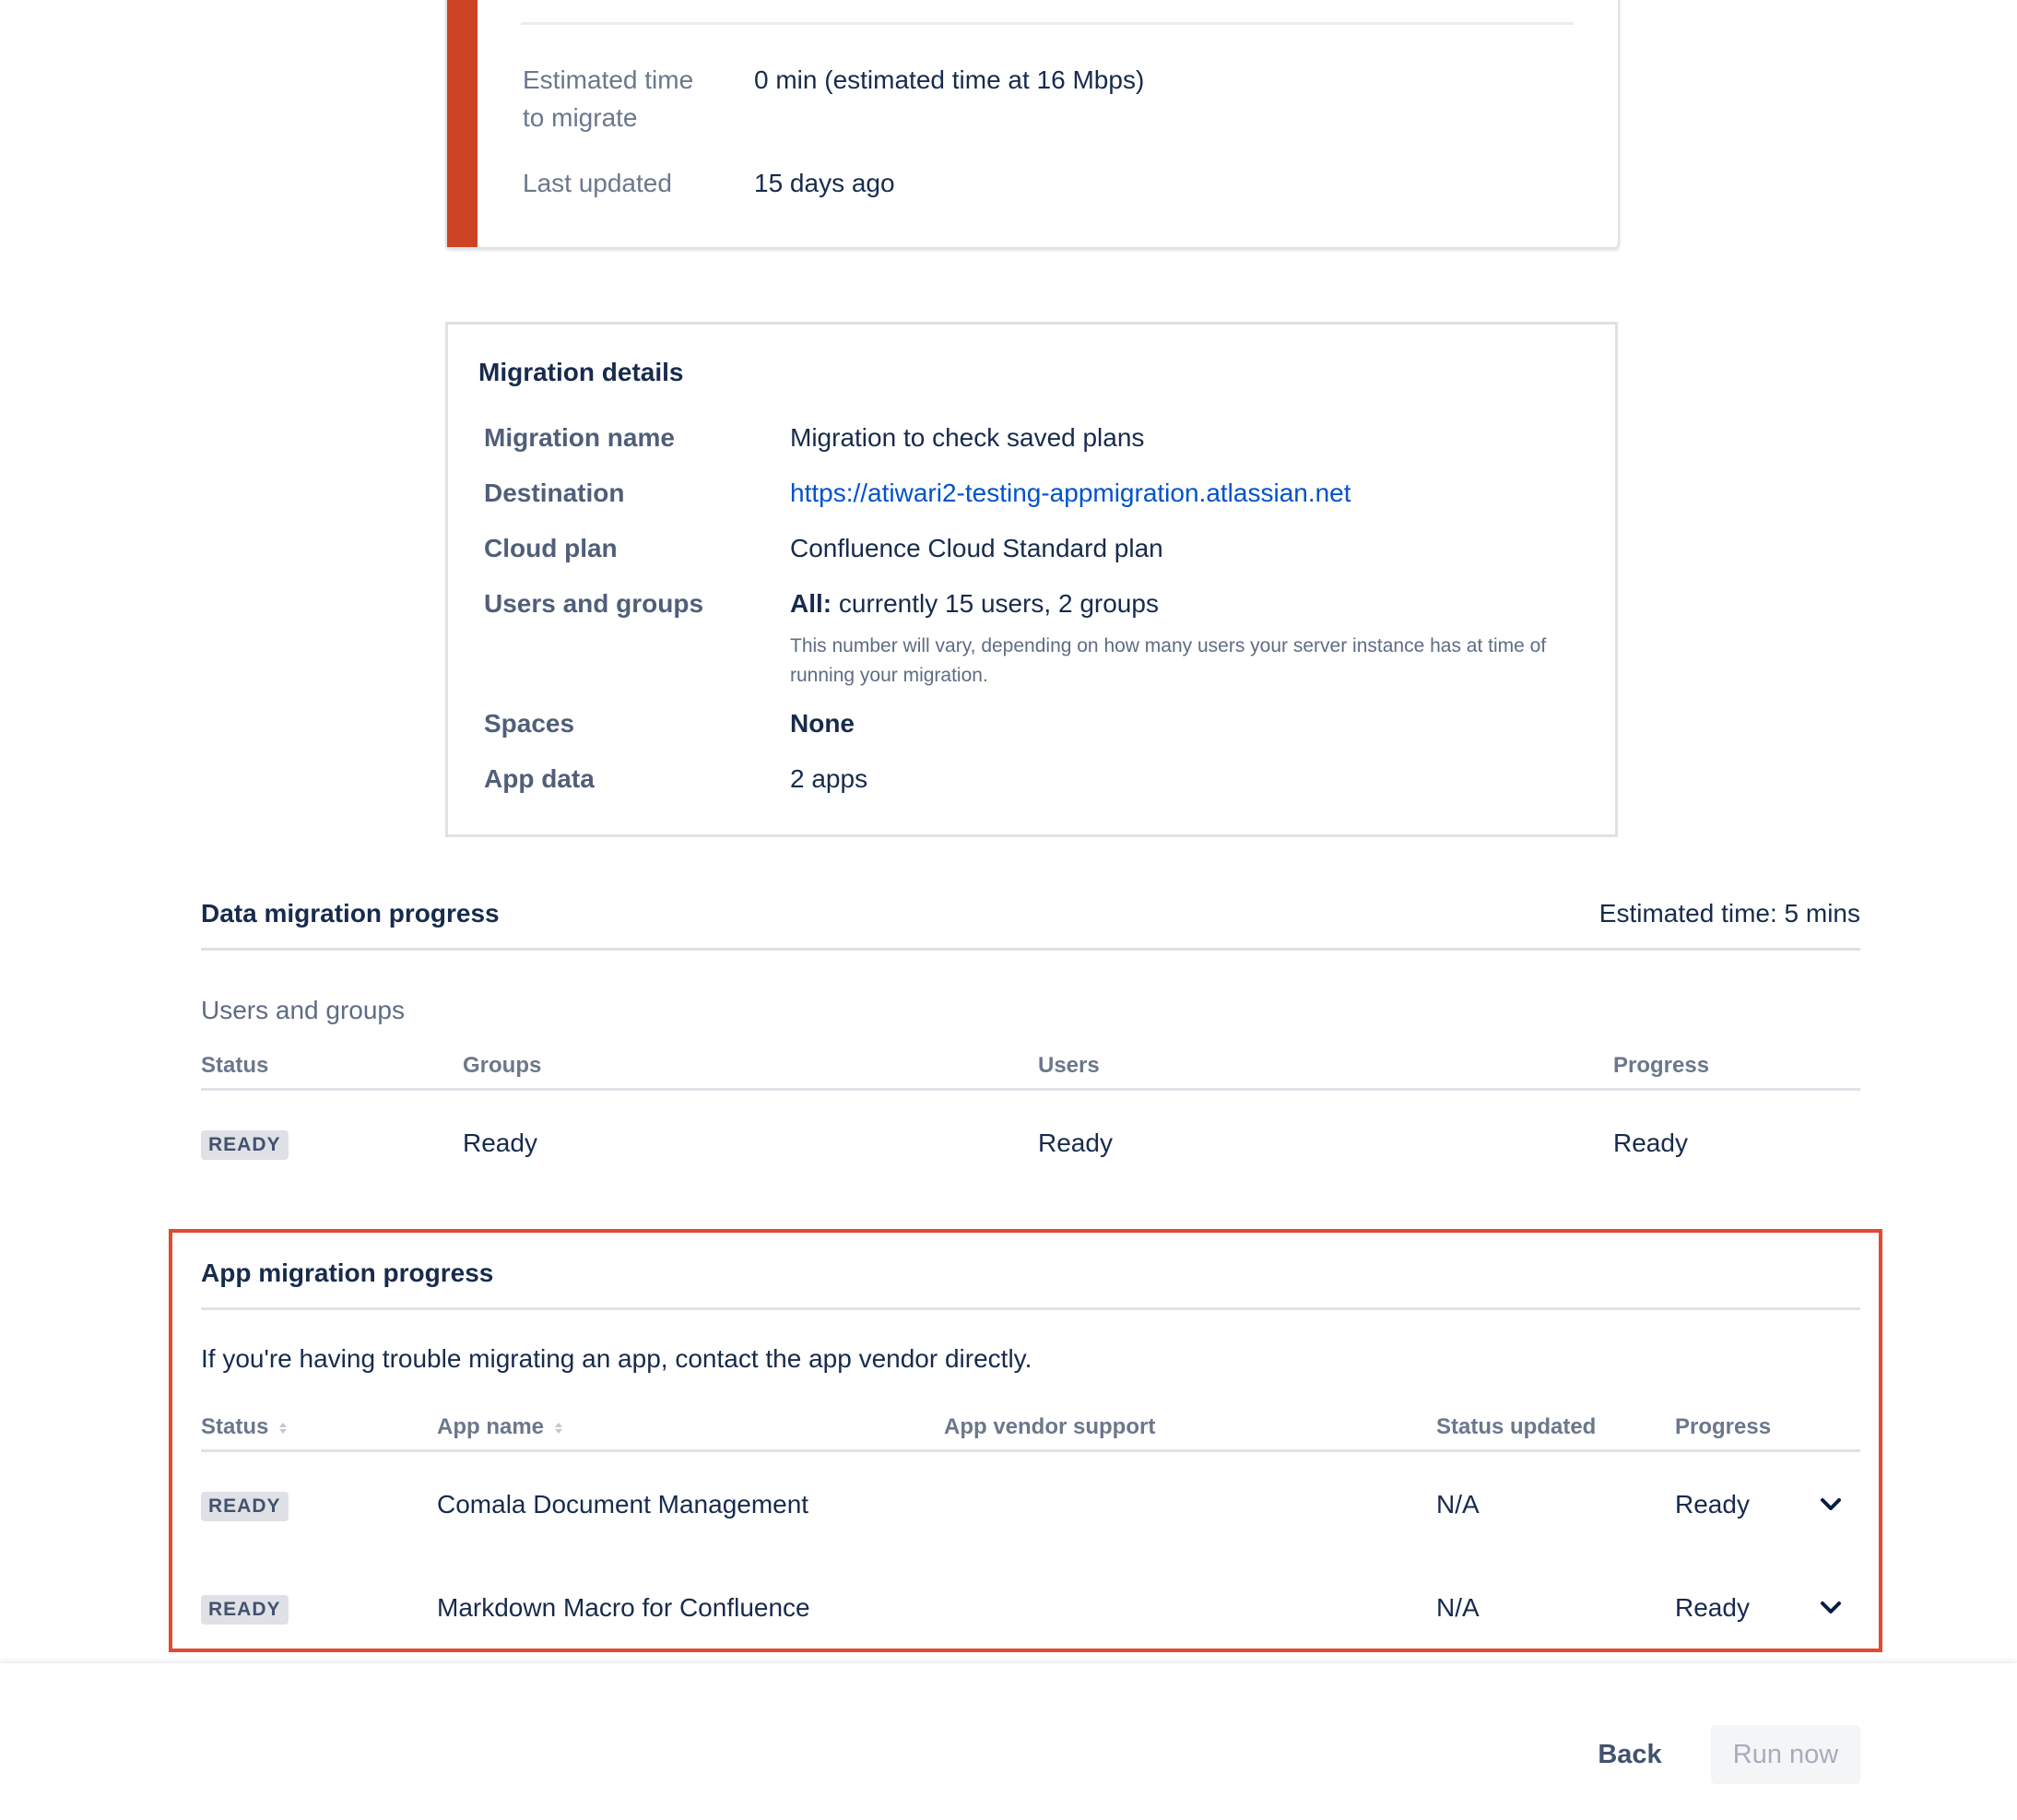  What do you see at coordinates (500, 1427) in the screenshot?
I see `column-header-app-name: App name` at bounding box center [500, 1427].